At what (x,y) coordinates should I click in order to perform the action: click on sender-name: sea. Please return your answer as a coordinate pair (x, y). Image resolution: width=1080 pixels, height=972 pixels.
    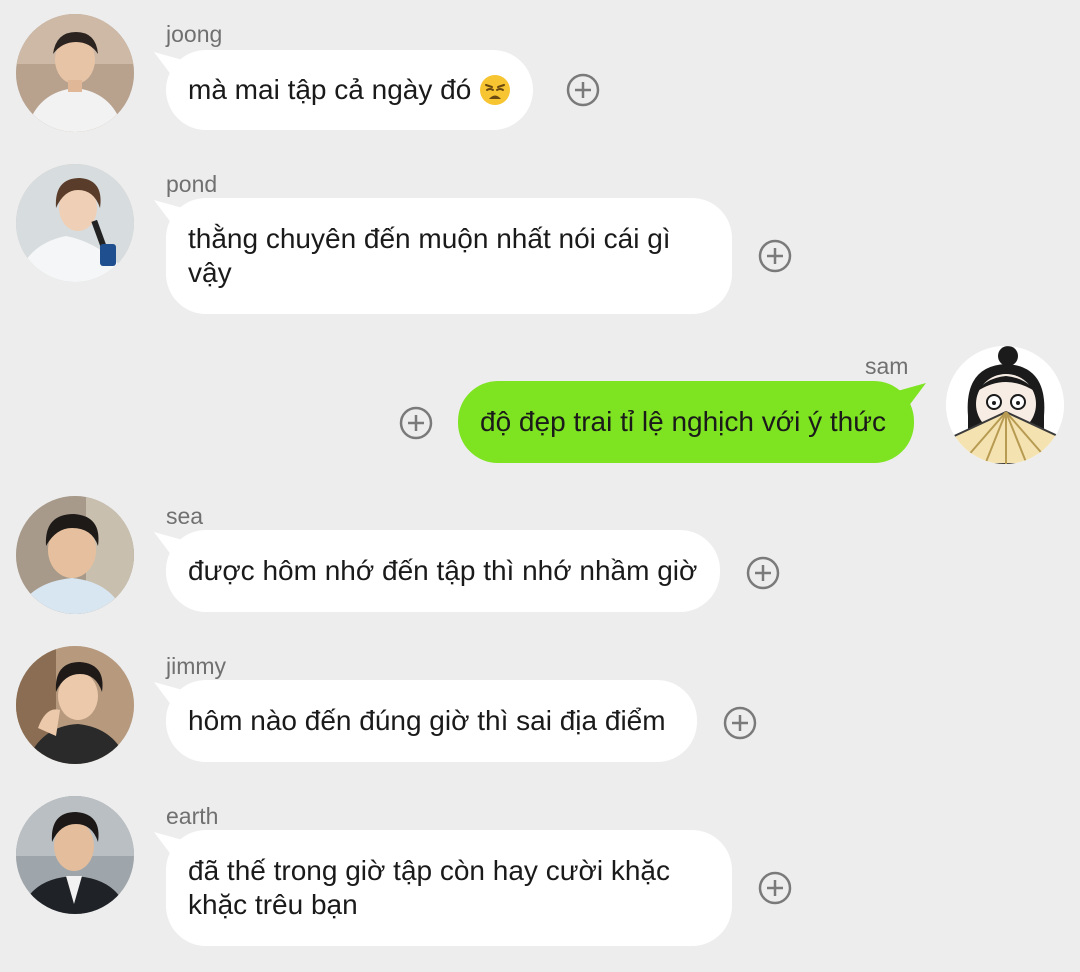
    Looking at the image, I should click on (185, 516).